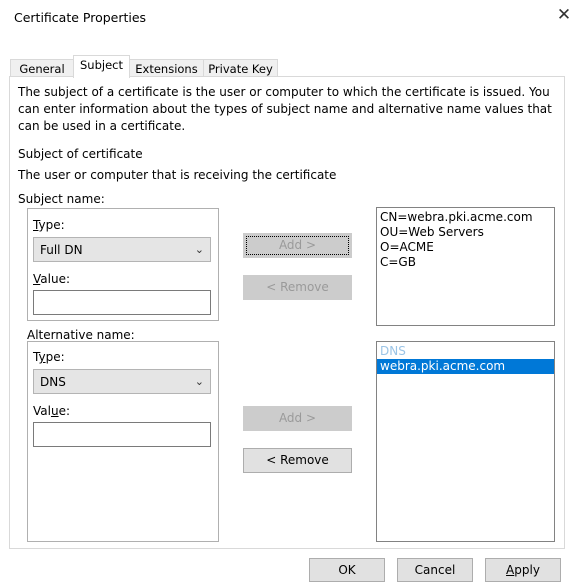 The image size is (575, 583). What do you see at coordinates (297, 287) in the screenshot?
I see `subject-remove-button: < Remove` at bounding box center [297, 287].